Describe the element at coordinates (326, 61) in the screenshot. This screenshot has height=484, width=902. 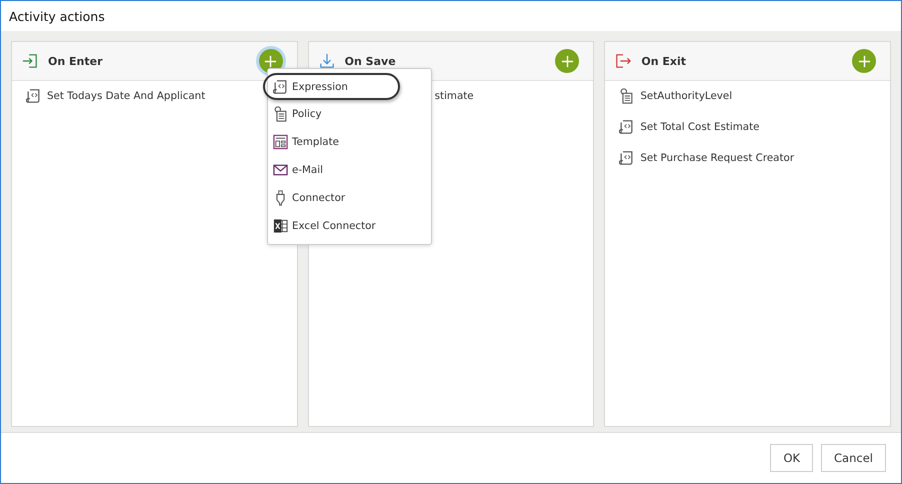
I see `download-icon` at that location.